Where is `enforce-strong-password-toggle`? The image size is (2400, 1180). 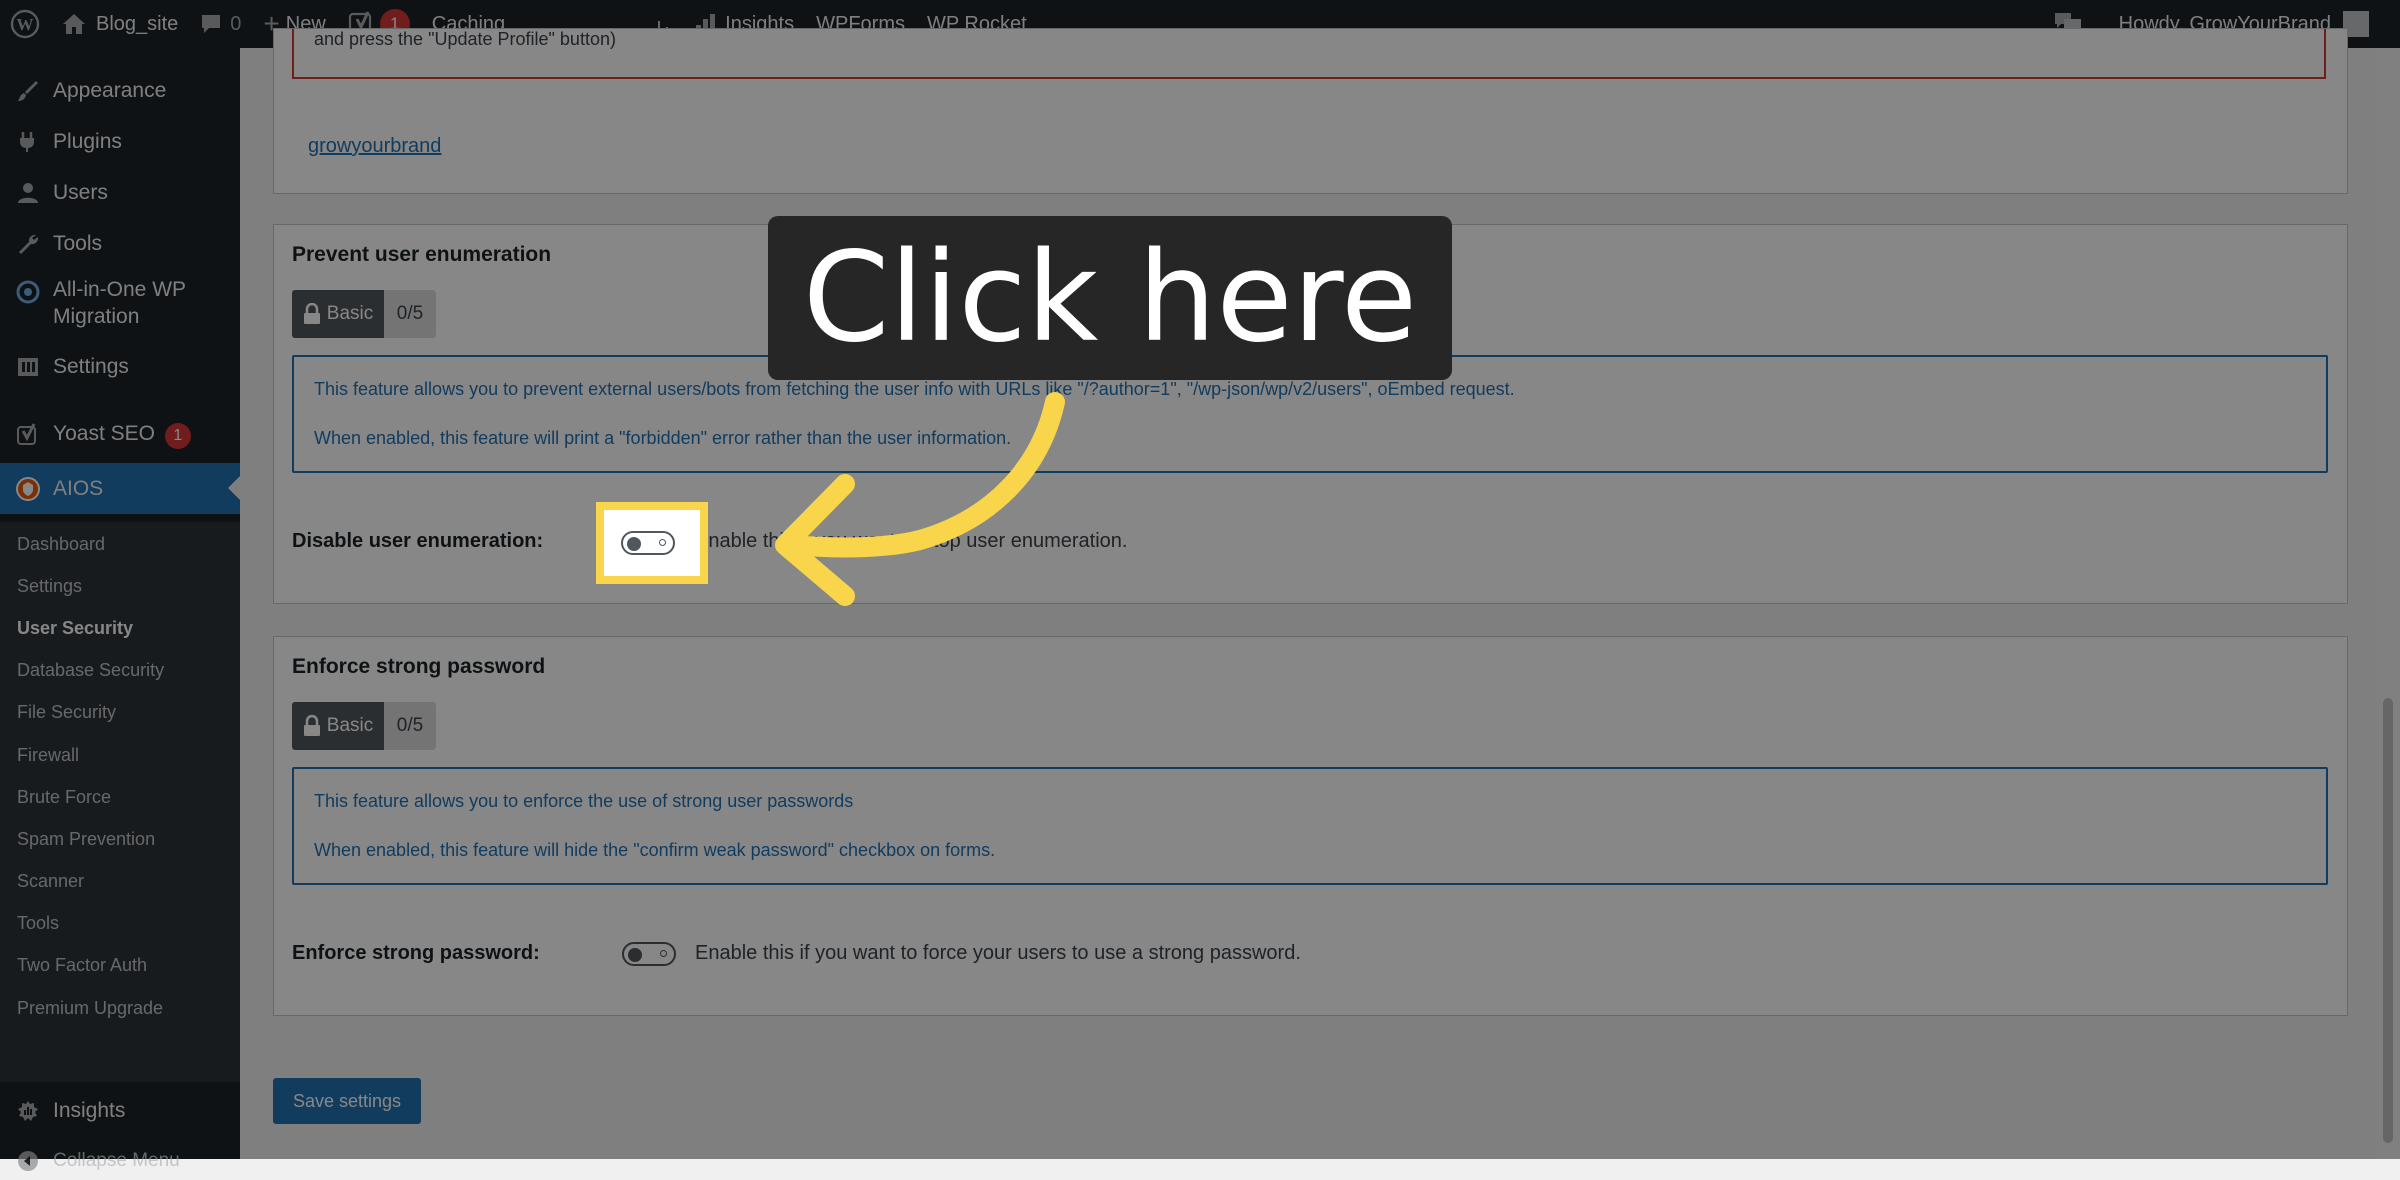 enforce-strong-password-toggle is located at coordinates (649, 954).